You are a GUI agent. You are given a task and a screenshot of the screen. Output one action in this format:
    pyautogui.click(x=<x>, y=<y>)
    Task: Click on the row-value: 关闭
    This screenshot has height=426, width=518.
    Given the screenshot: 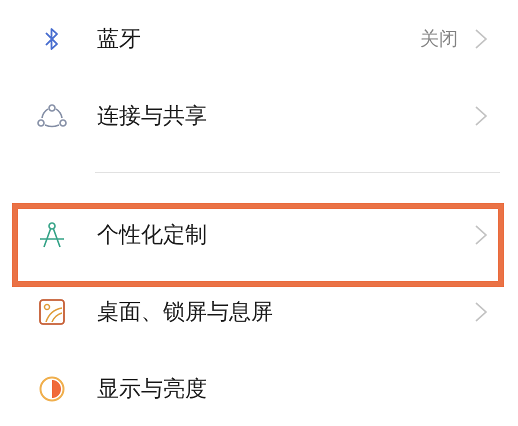 What is the action you would take?
    pyautogui.click(x=439, y=39)
    